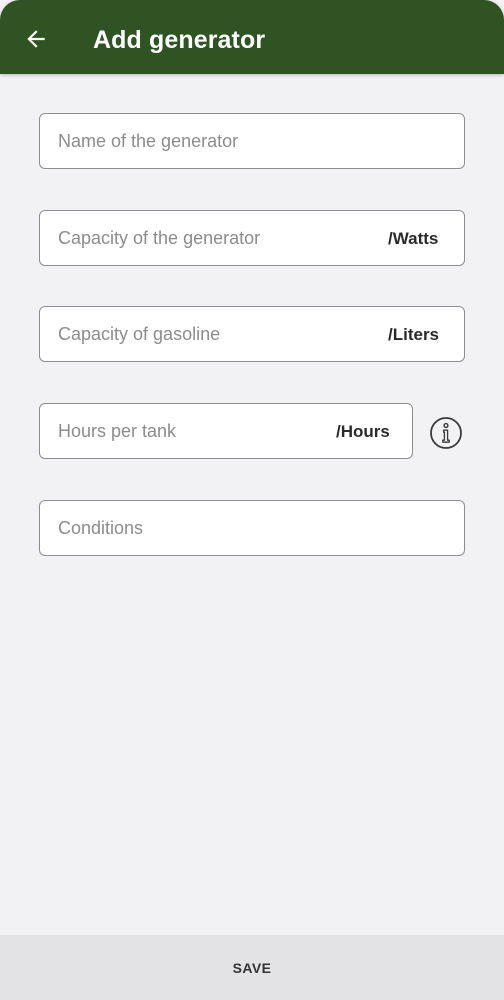 Image resolution: width=504 pixels, height=1000 pixels. I want to click on watts-unit-label: /Watts, so click(413, 238).